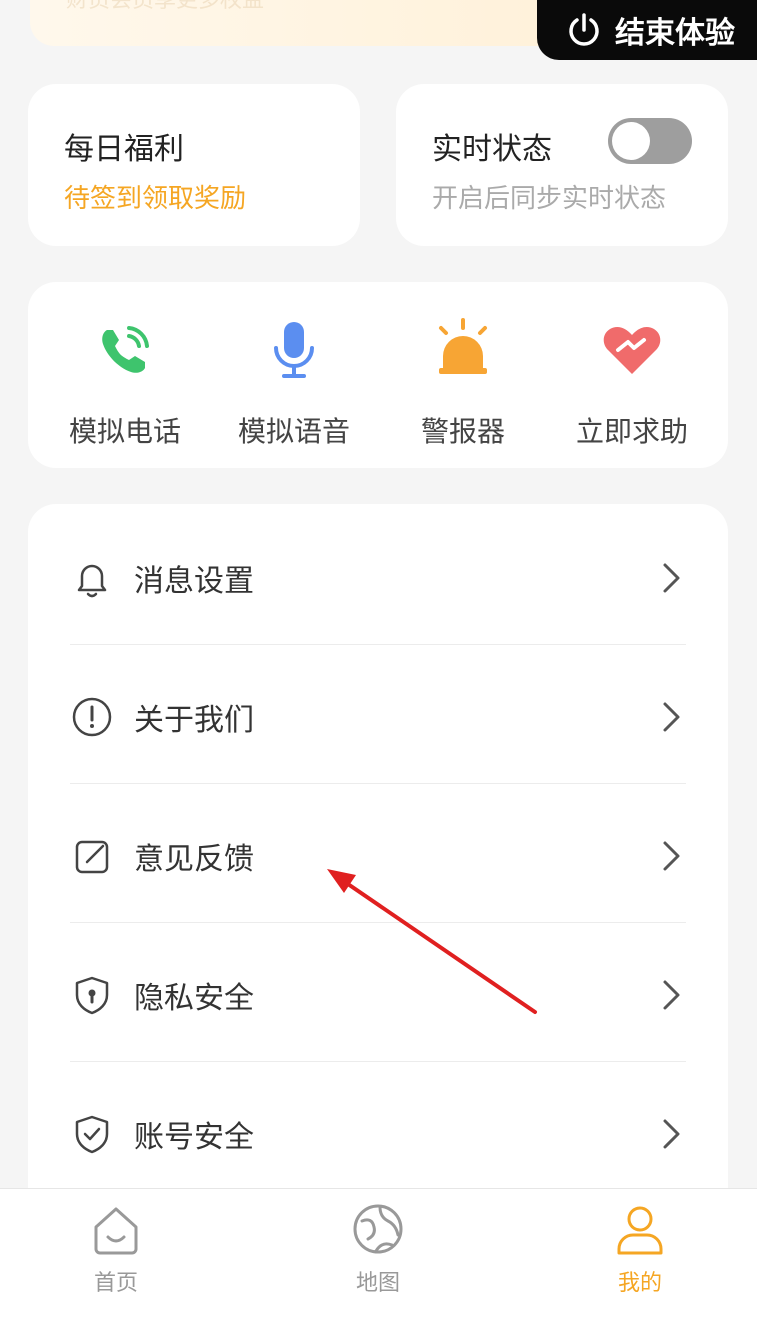 The width and height of the screenshot is (757, 1327). Describe the element at coordinates (165, 6) in the screenshot. I see `banner-text: 财员会员享更多权益` at that location.